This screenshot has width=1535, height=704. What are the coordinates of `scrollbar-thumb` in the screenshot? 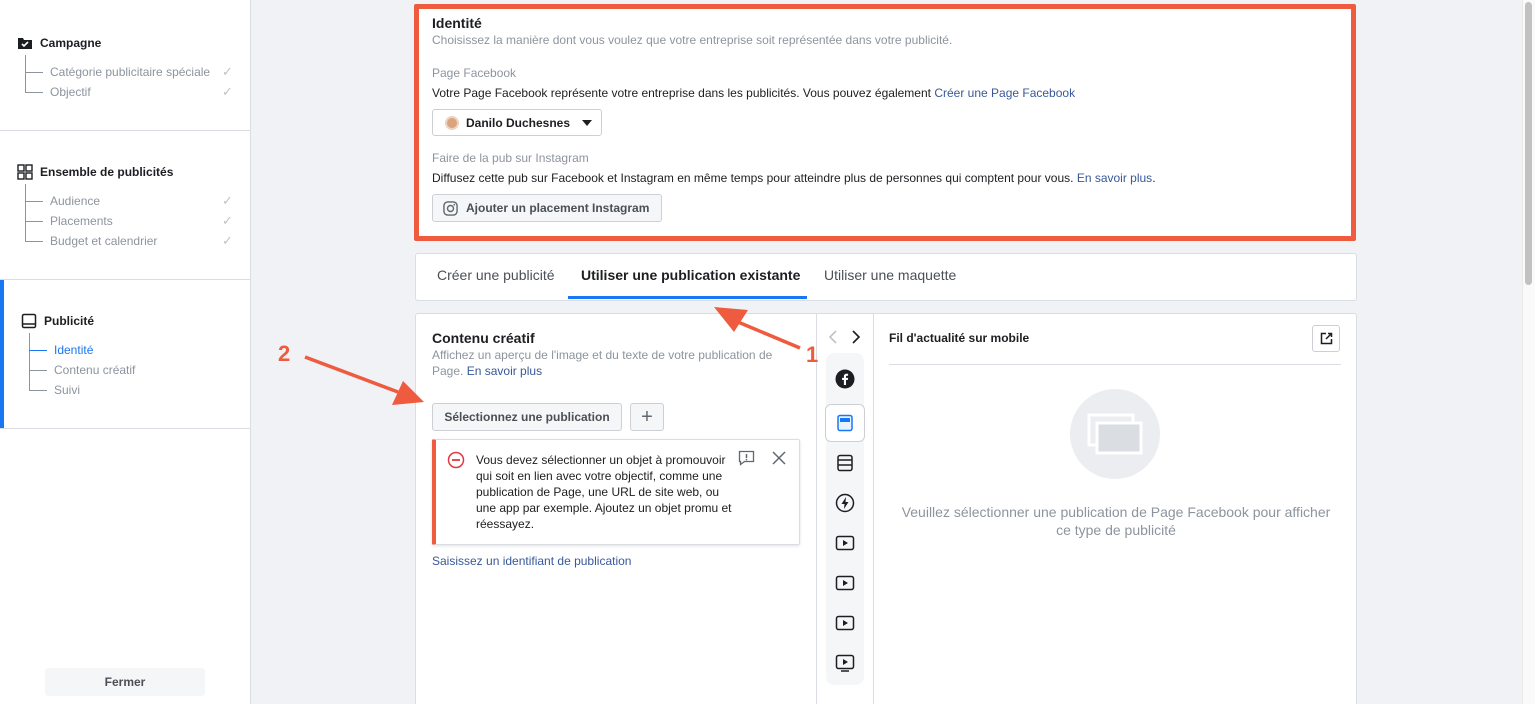 It's located at (1528, 143).